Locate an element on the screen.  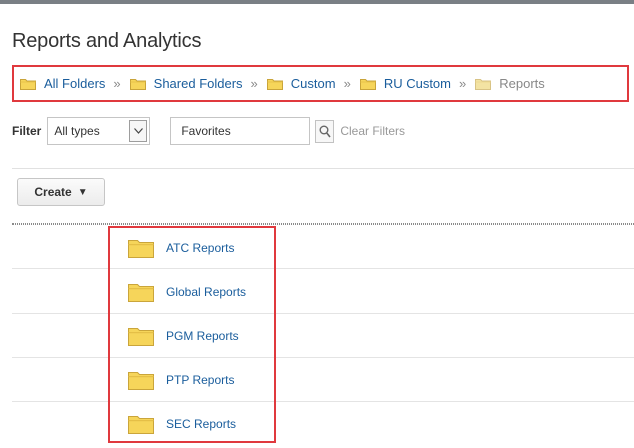
breadcrumb-label: Shared Folders is located at coordinates (198, 83).